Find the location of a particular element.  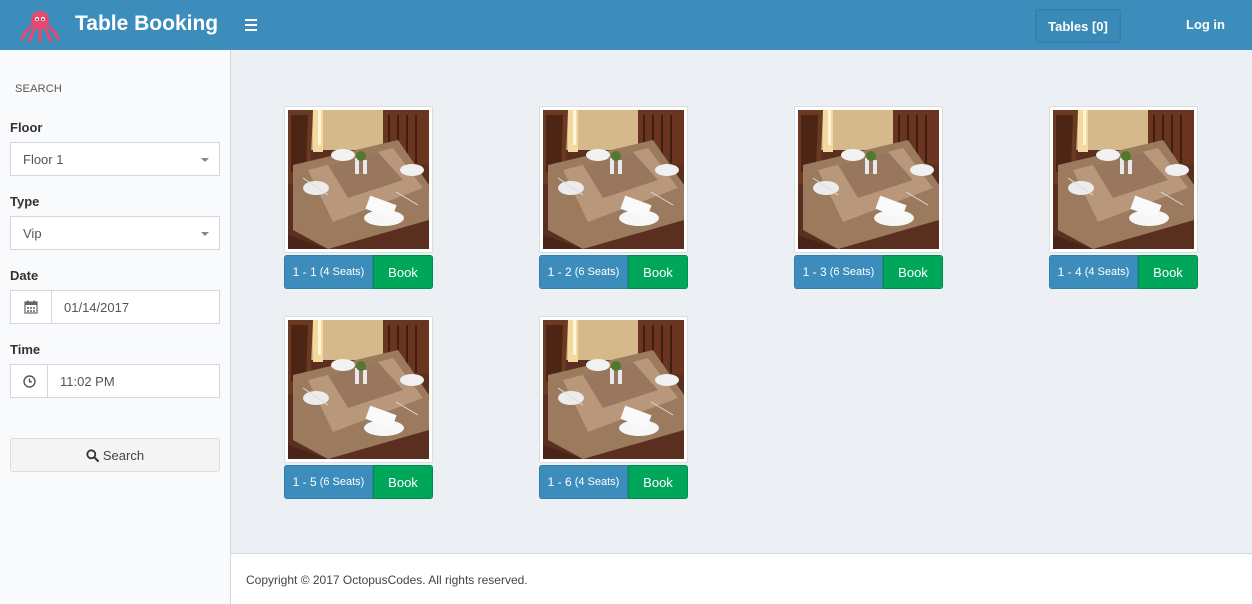

table-name: 1 - 5 is located at coordinates (304, 482).